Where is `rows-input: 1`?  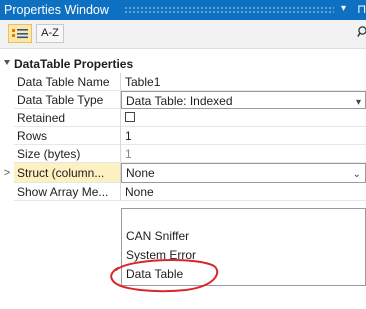 rows-input: 1 is located at coordinates (243, 136).